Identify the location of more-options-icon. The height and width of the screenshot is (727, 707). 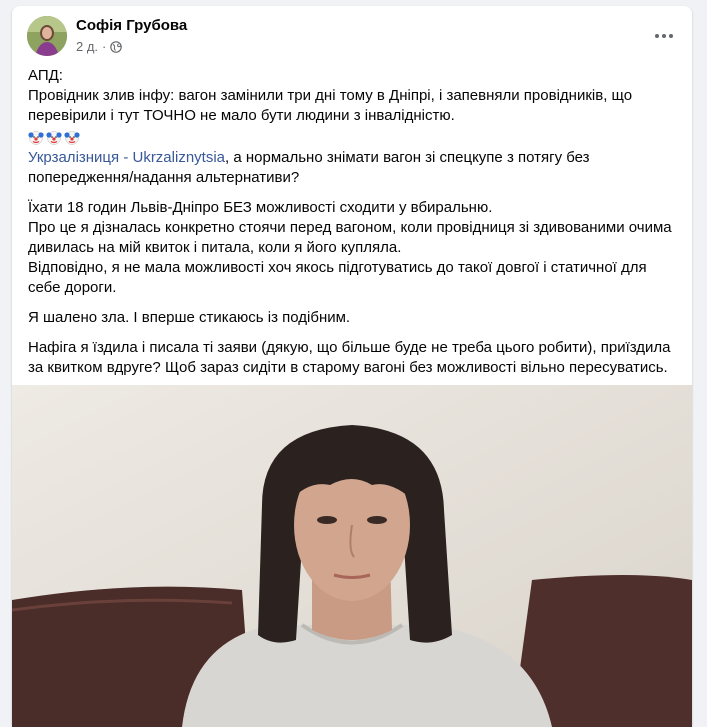
(664, 36).